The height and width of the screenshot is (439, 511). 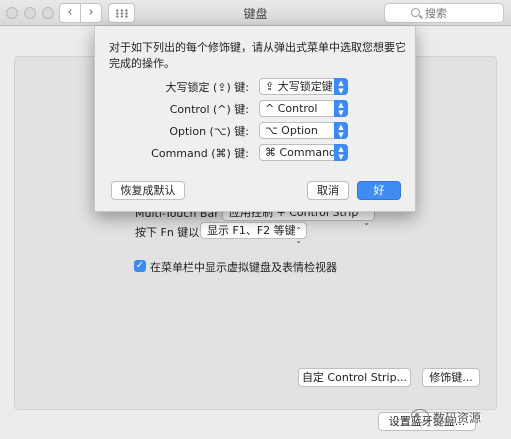 What do you see at coordinates (167, 232) in the screenshot?
I see `fn-key-label: 按下 Fn 键以` at bounding box center [167, 232].